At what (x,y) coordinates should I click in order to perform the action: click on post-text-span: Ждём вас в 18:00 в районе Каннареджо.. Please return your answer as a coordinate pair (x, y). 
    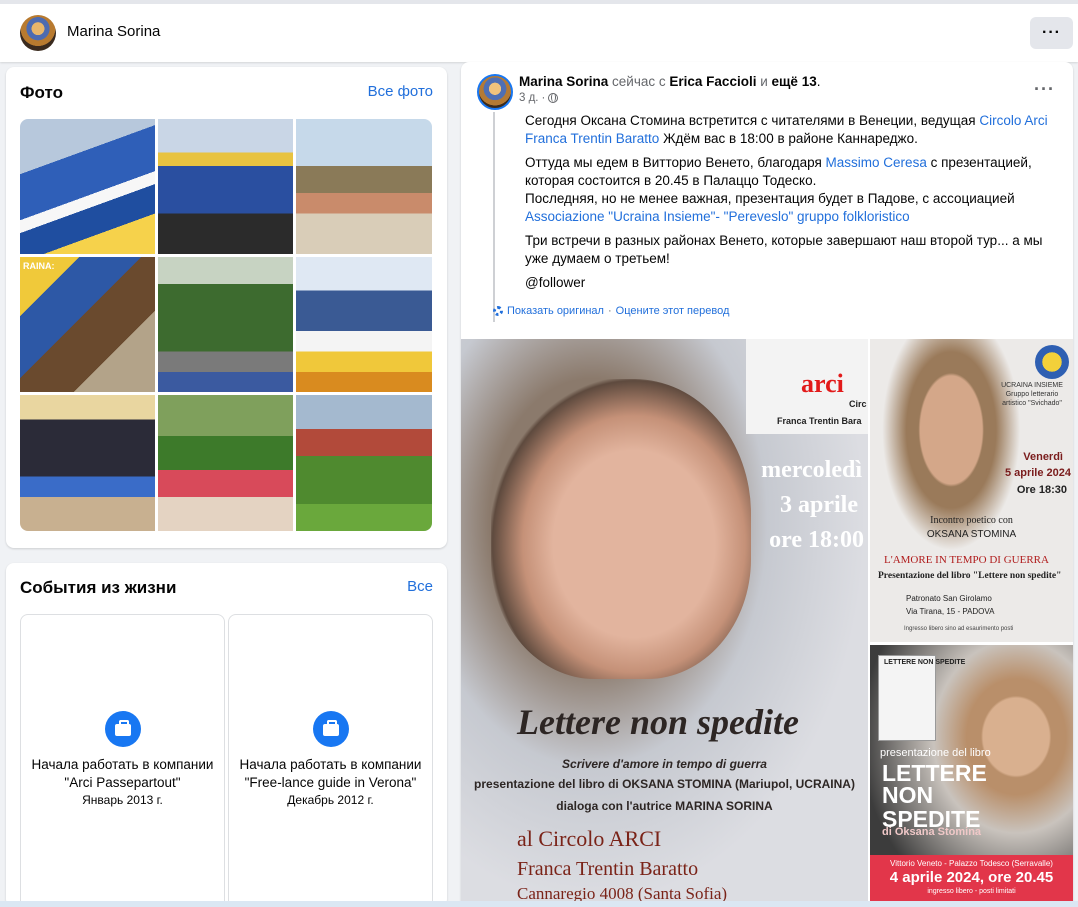
    Looking at the image, I should click on (788, 138).